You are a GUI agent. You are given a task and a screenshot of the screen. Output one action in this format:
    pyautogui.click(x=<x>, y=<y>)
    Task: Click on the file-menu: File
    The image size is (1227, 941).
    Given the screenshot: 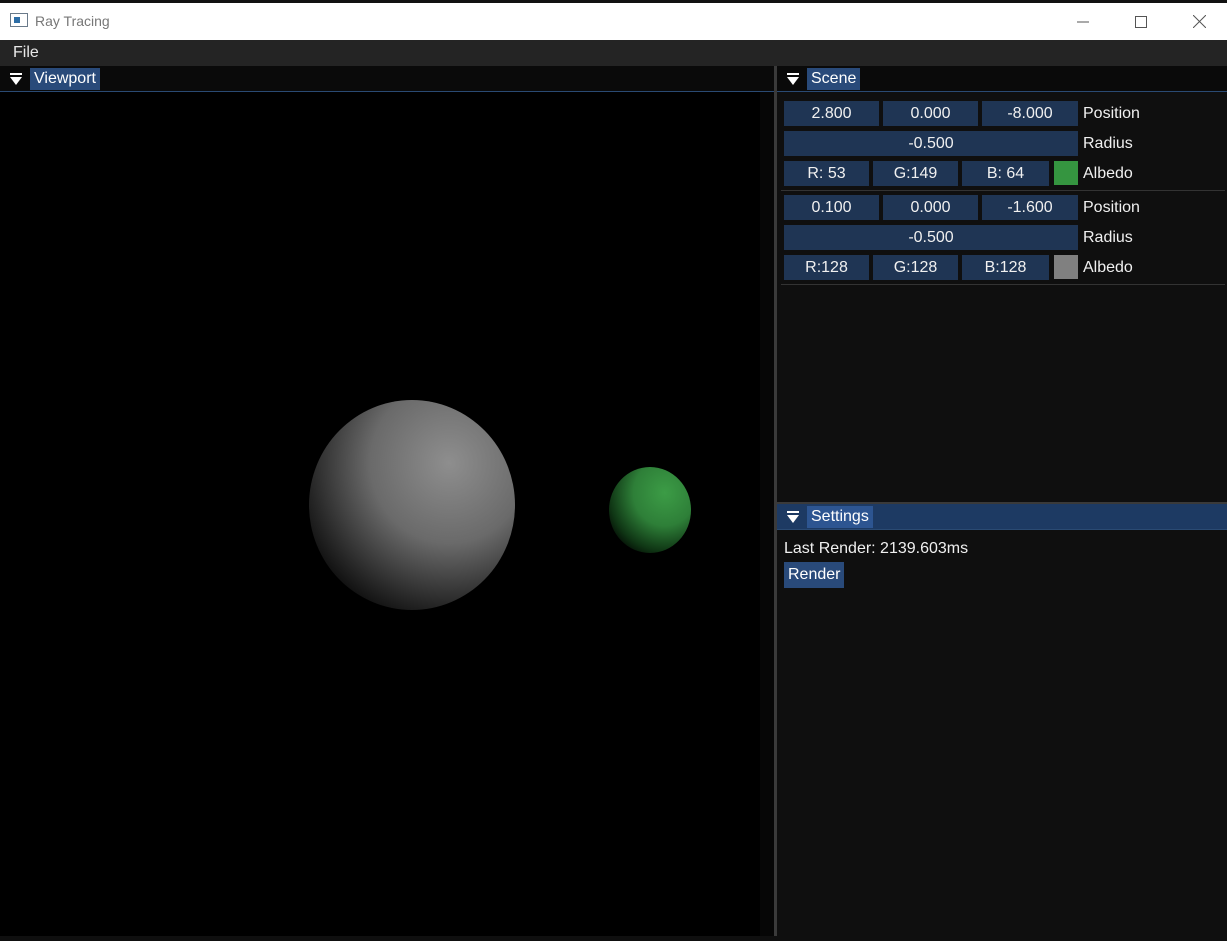 What is the action you would take?
    pyautogui.click(x=26, y=53)
    